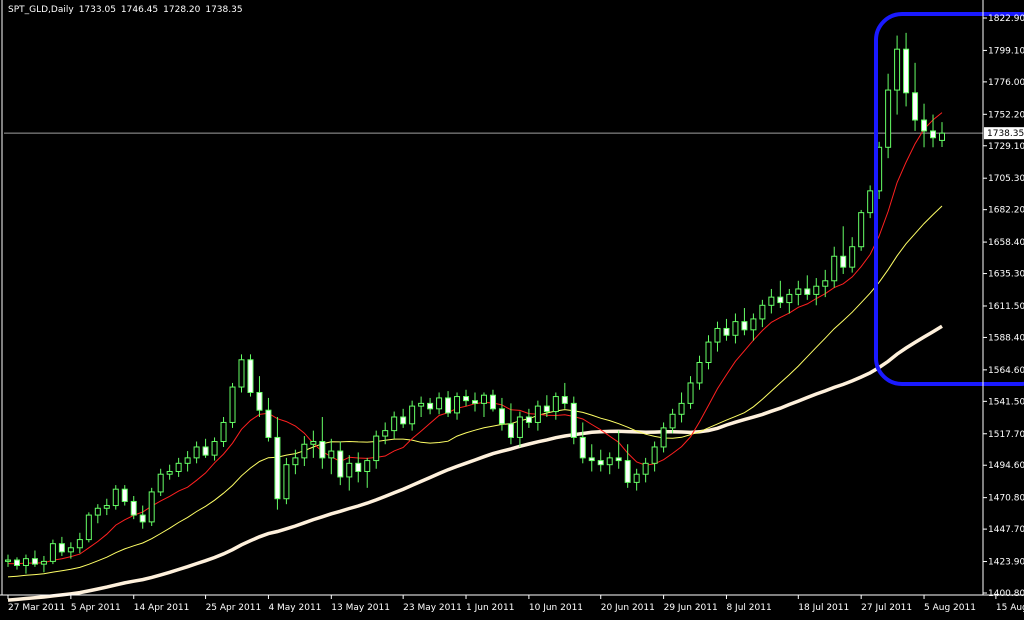 The image size is (1024, 620). What do you see at coordinates (1006, 371) in the screenshot?
I see `y-tick-label: 1564.60` at bounding box center [1006, 371].